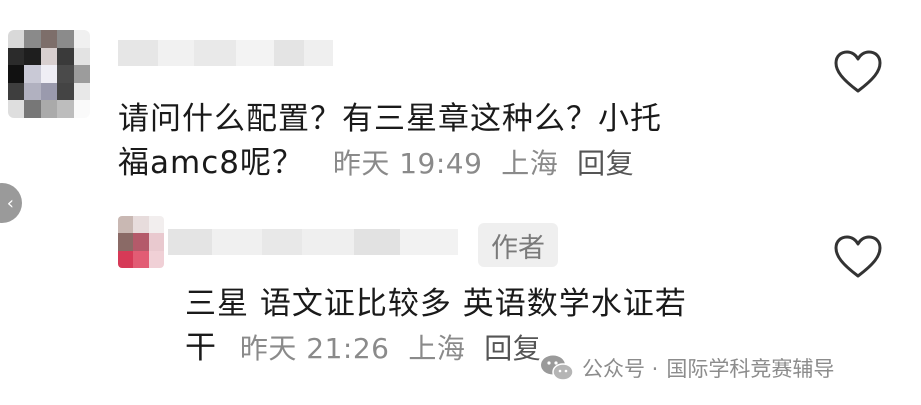 This screenshot has height=405, width=921. Describe the element at coordinates (201, 348) in the screenshot. I see `comment-text-tail: 干` at that location.